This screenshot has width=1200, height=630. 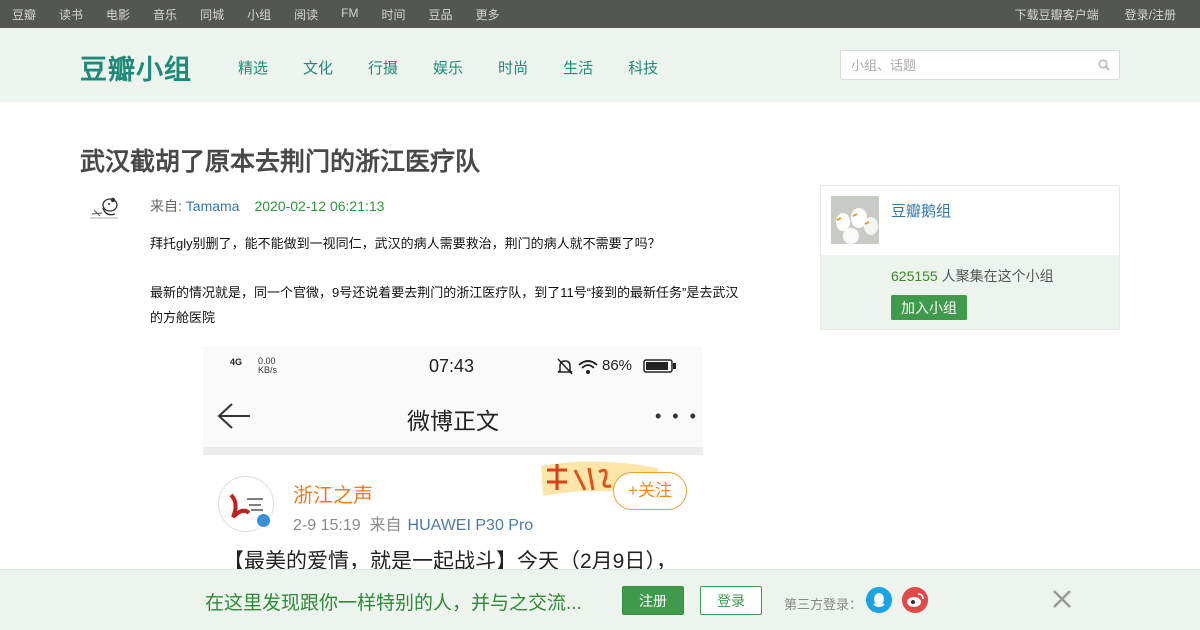 I want to click on login-button: 登录, so click(x=731, y=600).